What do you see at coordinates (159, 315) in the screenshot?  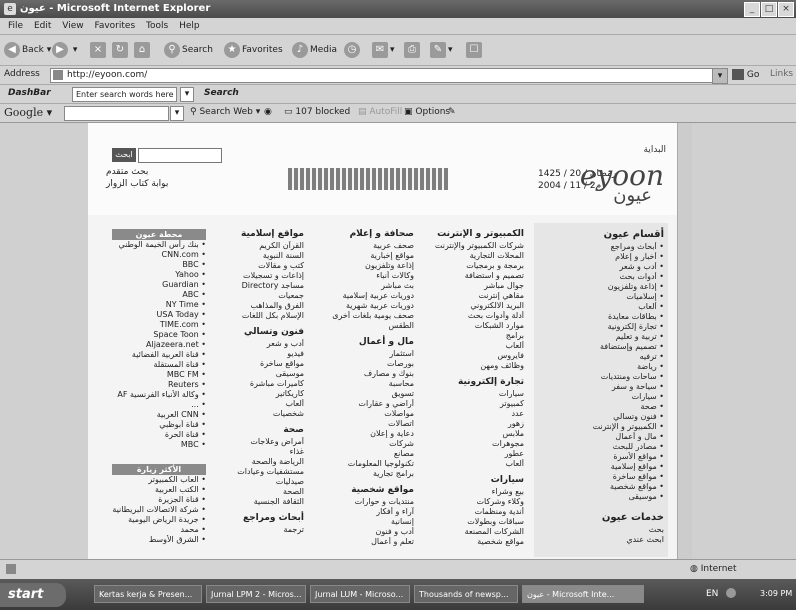 I see `link-item: • USA Today` at bounding box center [159, 315].